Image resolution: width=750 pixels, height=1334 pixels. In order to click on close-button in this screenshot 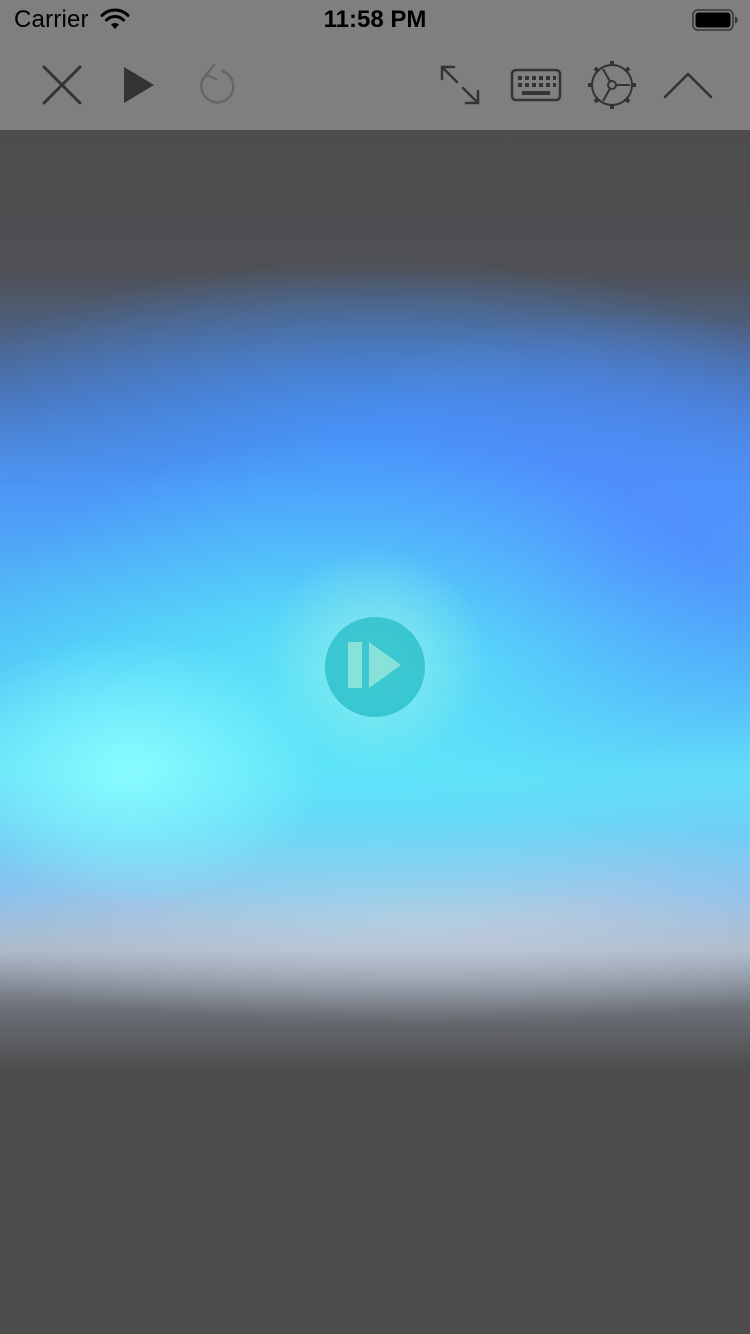, I will do `click(62, 85)`.